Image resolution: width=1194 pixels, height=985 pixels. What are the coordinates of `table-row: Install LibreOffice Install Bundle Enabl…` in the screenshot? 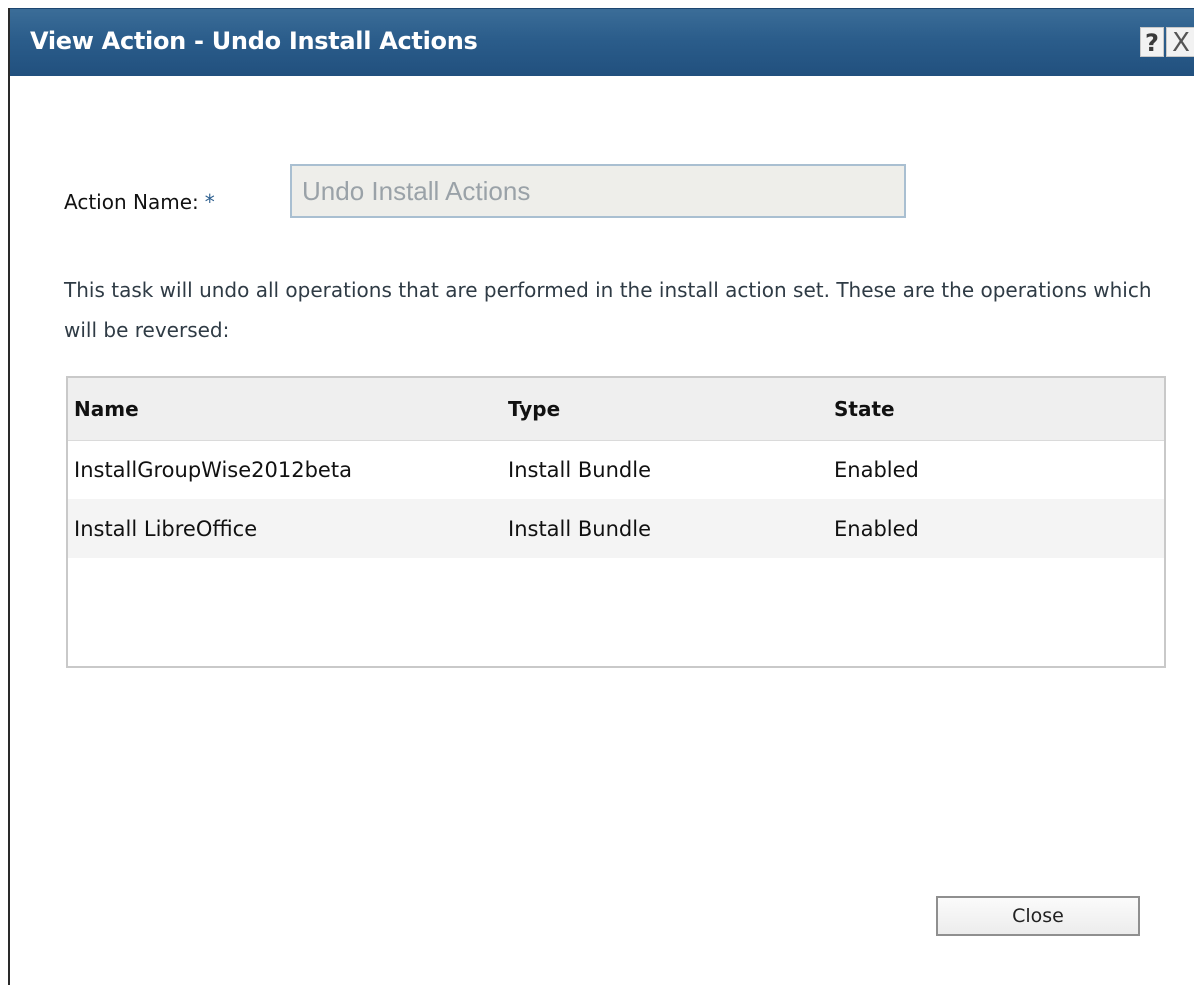 It's located at (616, 528).